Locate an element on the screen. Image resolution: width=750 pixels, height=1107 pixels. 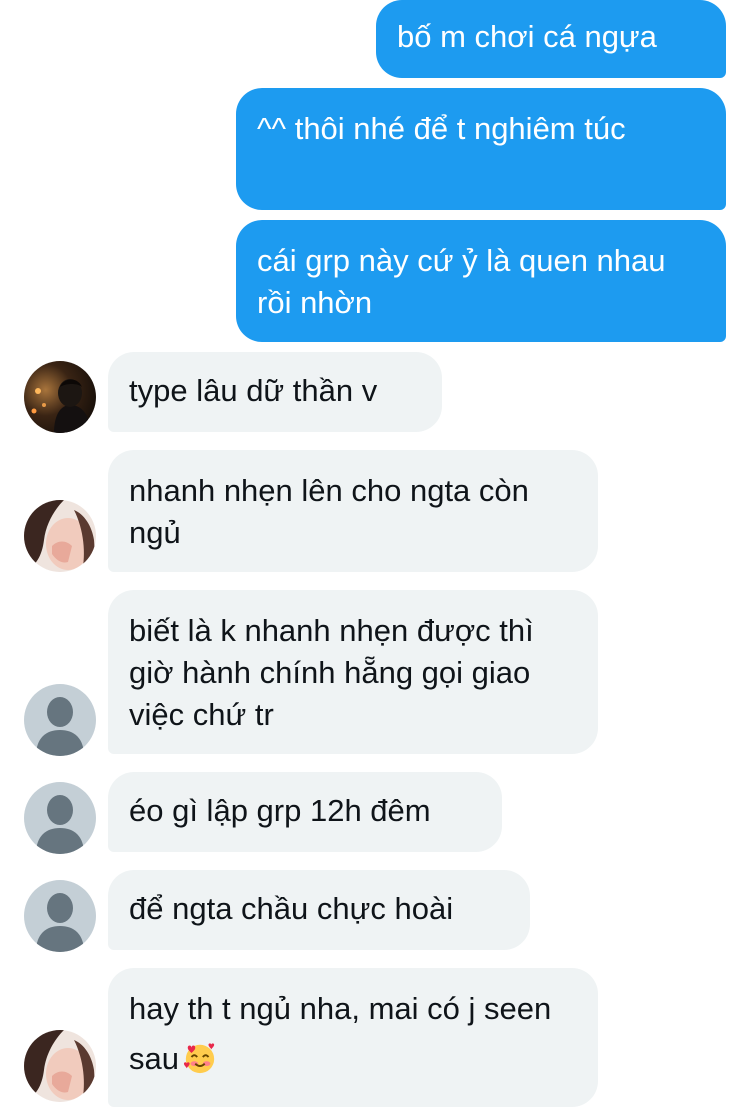
message-bubble-incoming: éo gì lập grp 12h đêm is located at coordinates (305, 812).